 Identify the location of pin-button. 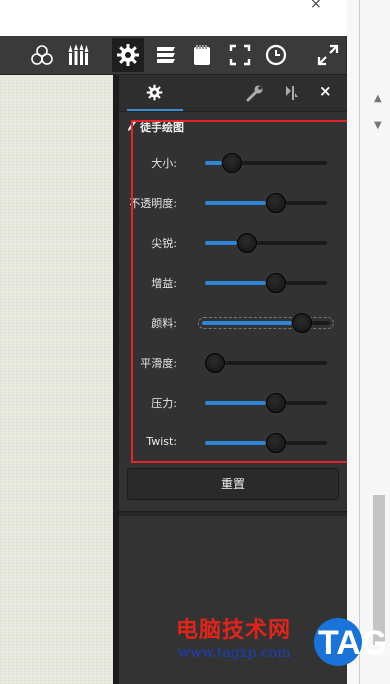
(291, 93).